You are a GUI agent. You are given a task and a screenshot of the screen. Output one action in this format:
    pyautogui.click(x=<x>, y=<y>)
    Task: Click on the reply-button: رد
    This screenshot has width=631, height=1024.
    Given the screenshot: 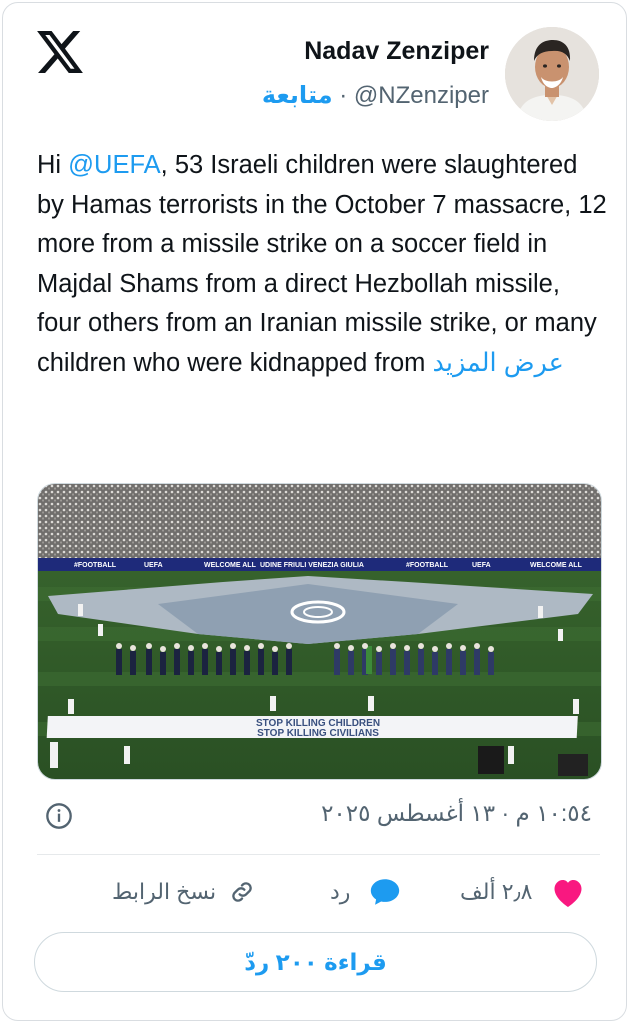 What is the action you would take?
    pyautogui.click(x=366, y=892)
    